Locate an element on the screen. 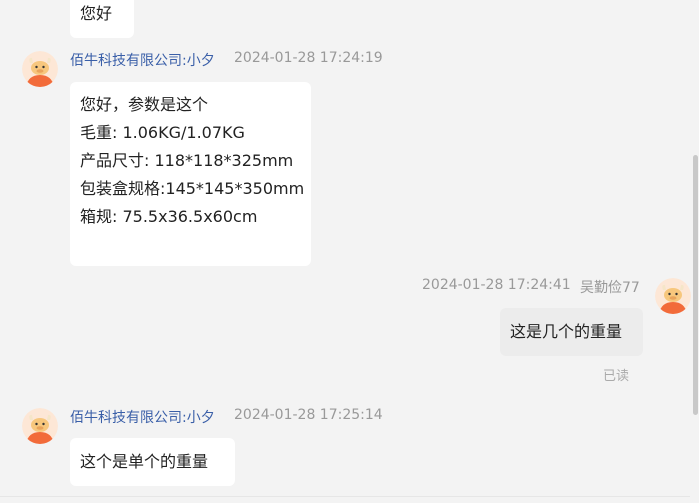  message-bubble: 这个是单个的重量 is located at coordinates (152, 462).